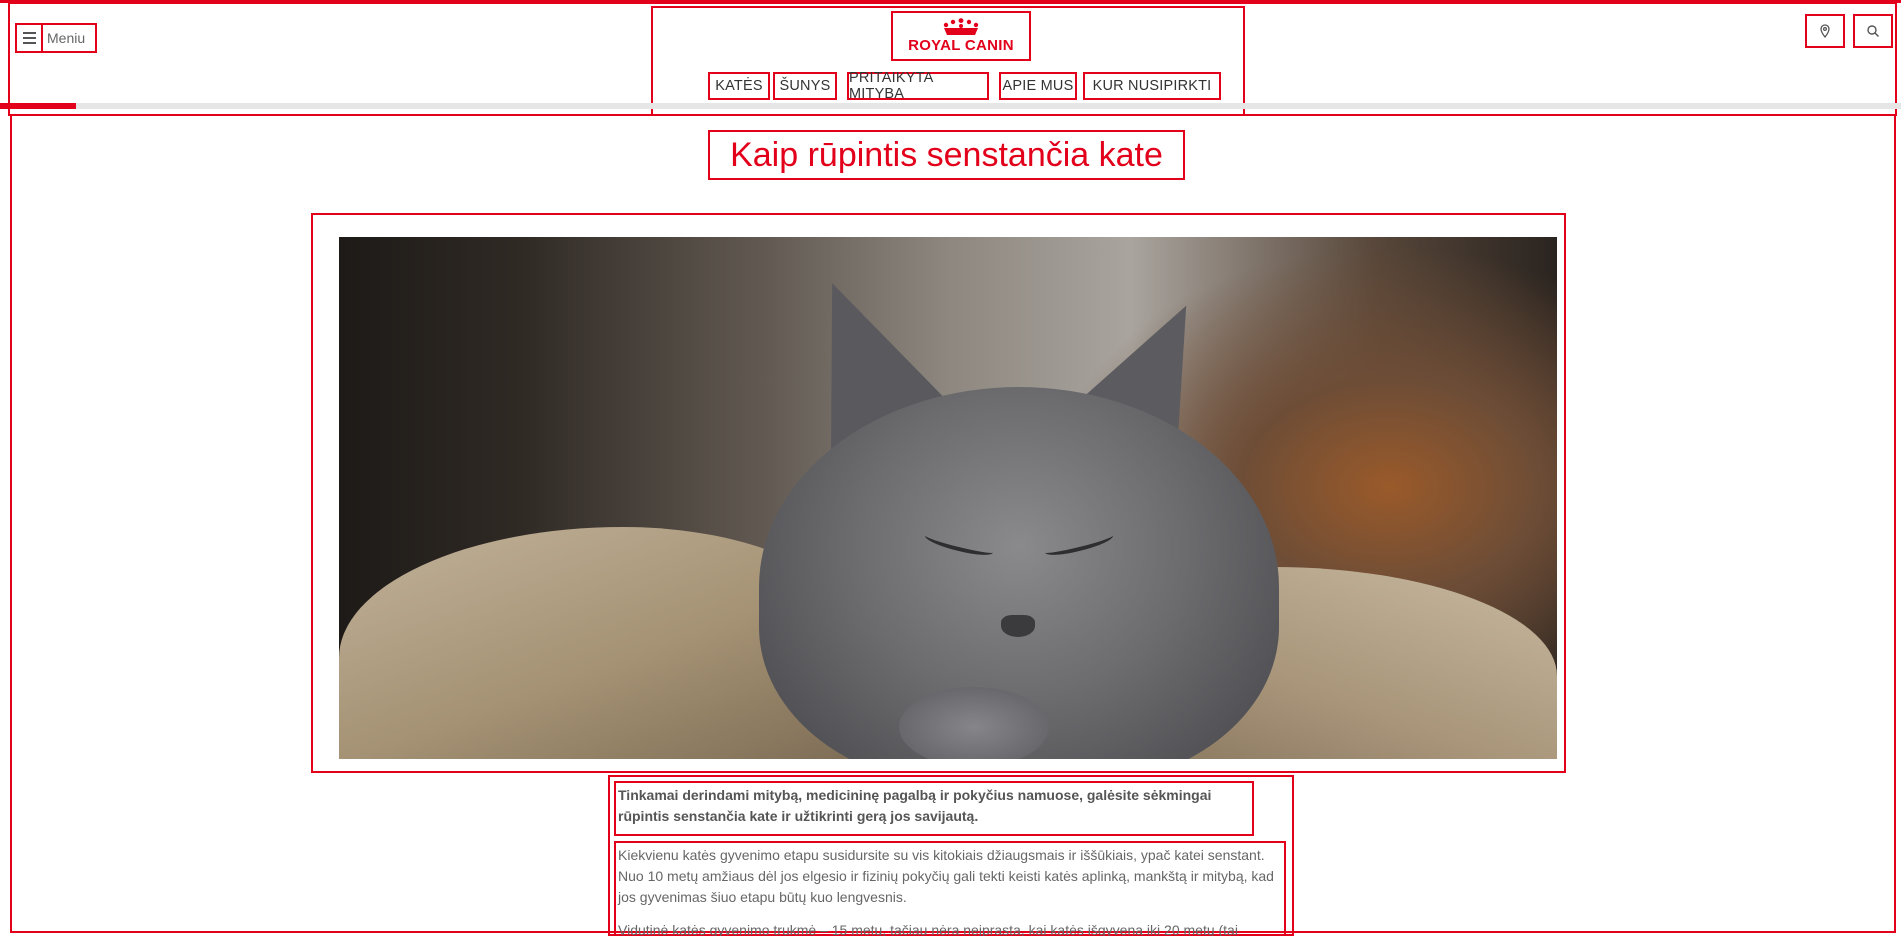  What do you see at coordinates (69, 38) in the screenshot?
I see `menu-label: Meniu` at bounding box center [69, 38].